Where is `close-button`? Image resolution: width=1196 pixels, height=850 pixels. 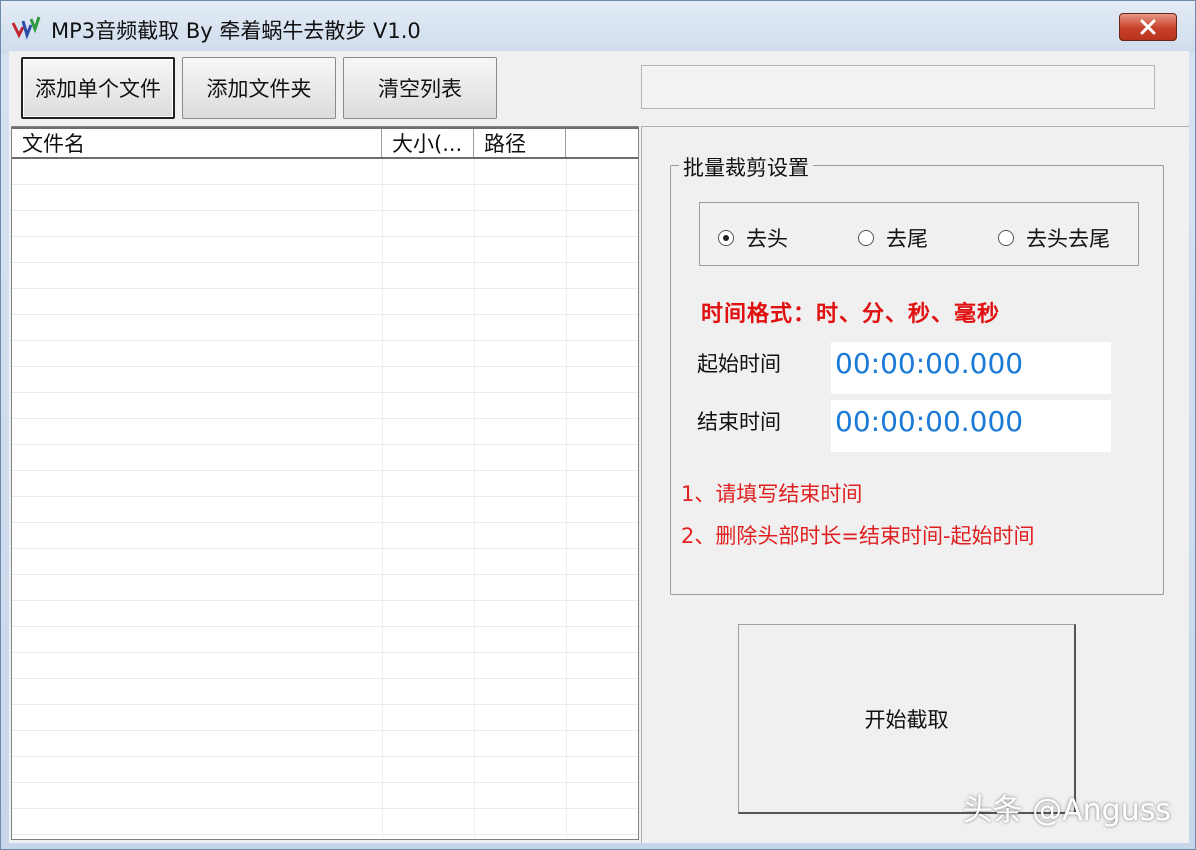 close-button is located at coordinates (1148, 27).